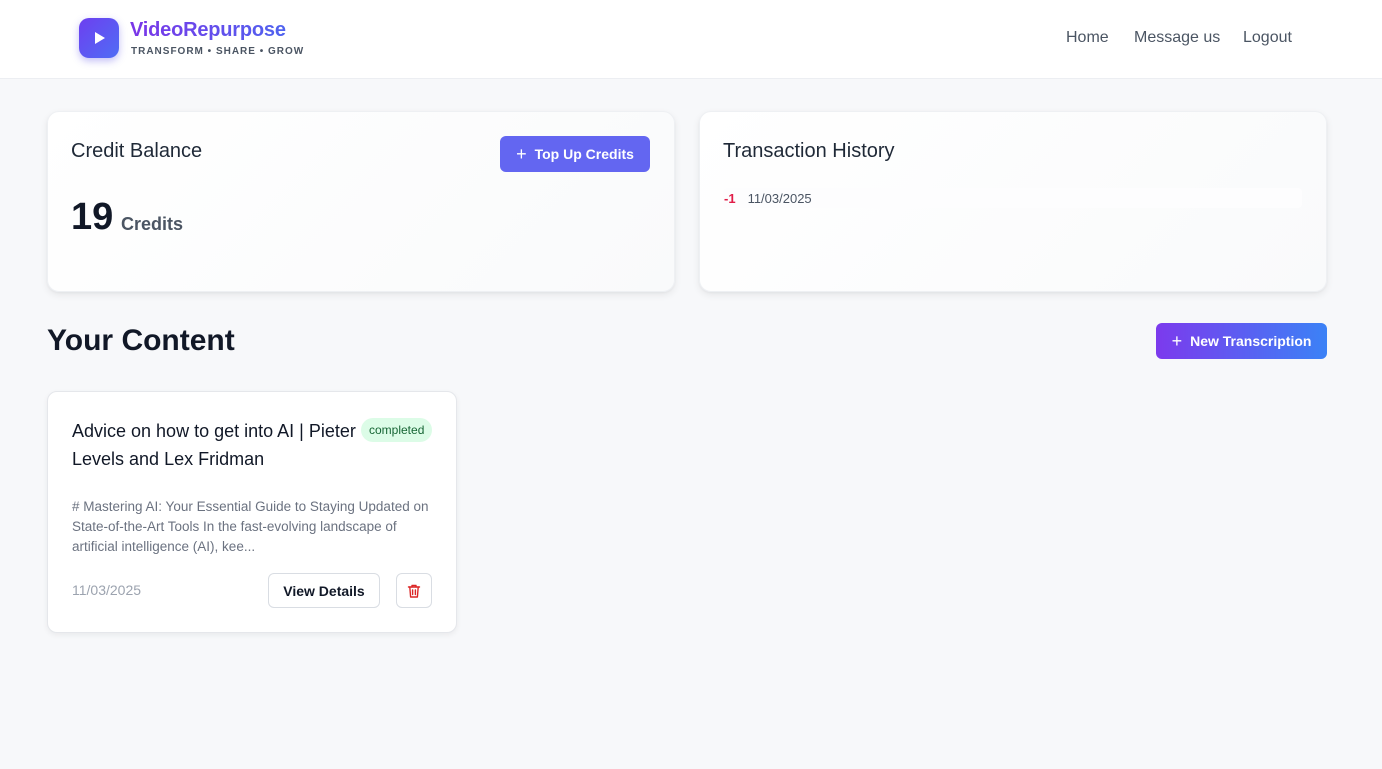  What do you see at coordinates (208, 30) in the screenshot?
I see `brand-name: VideoRepurpose` at bounding box center [208, 30].